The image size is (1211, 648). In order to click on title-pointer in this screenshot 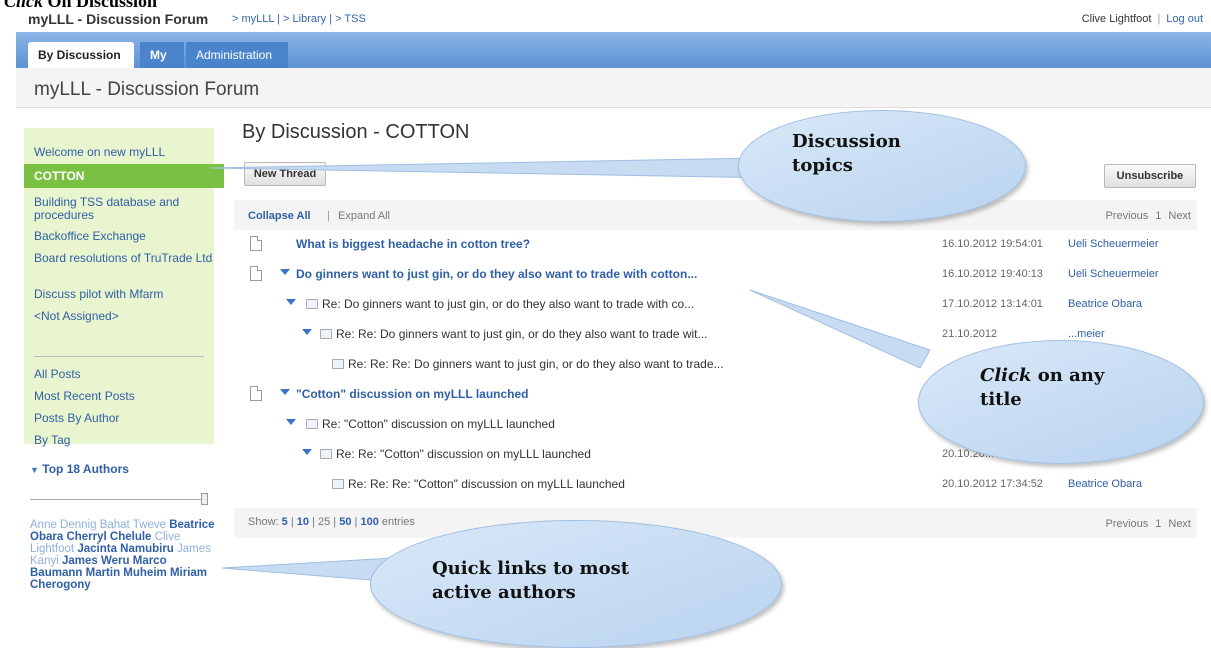, I will do `click(840, 329)`.